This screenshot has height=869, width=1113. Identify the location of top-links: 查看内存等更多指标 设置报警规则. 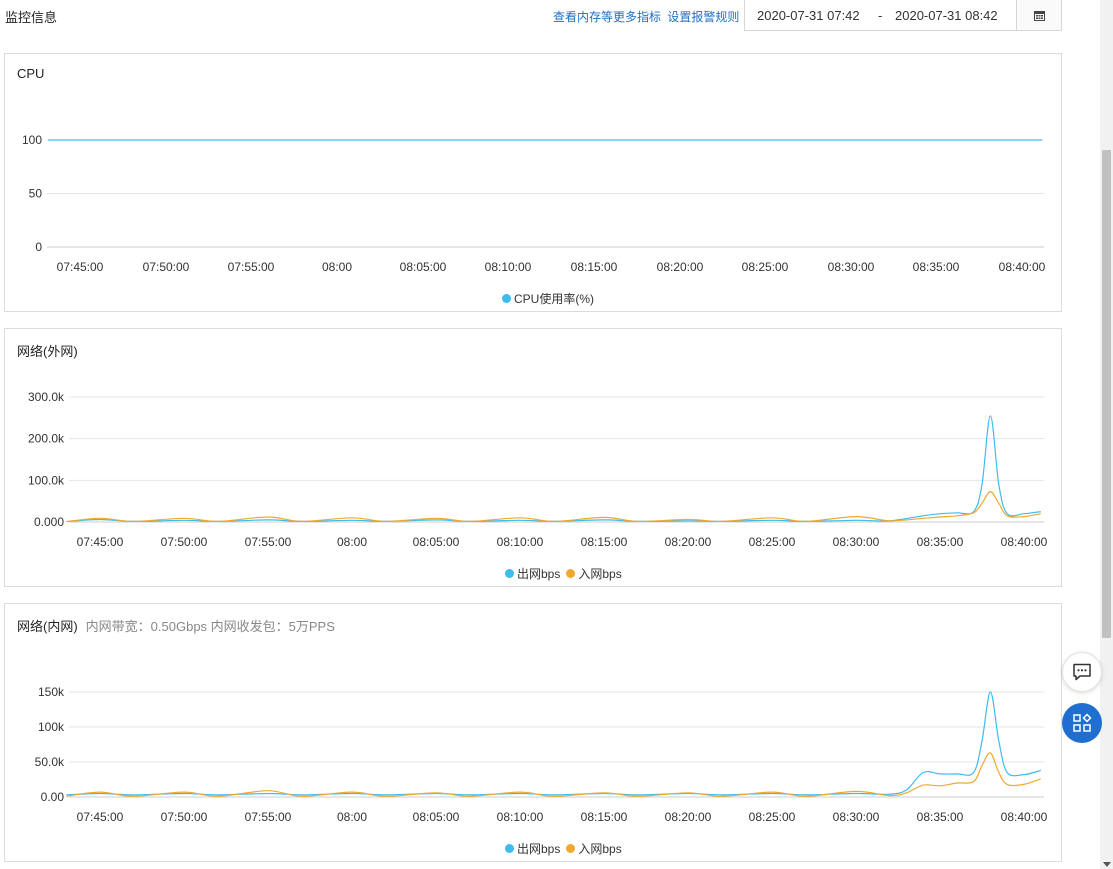
(646, 16).